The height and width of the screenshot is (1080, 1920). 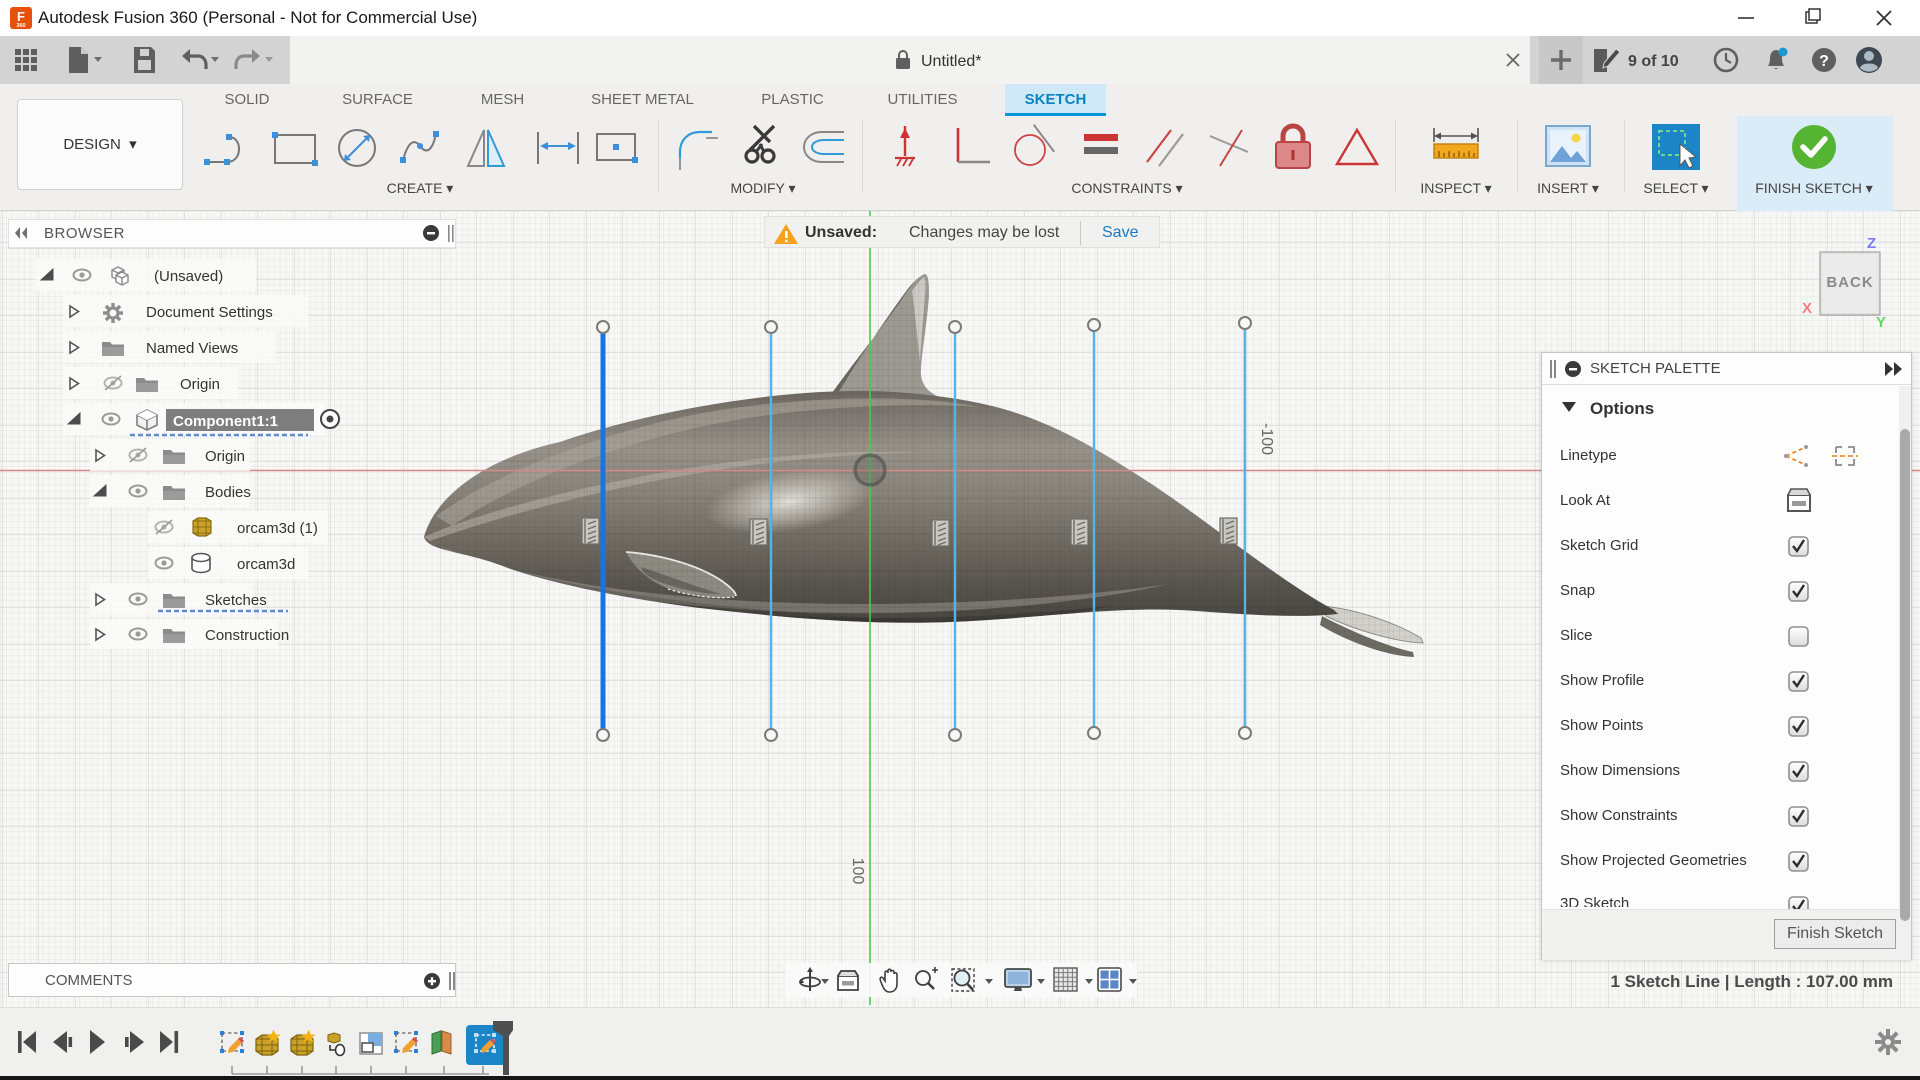 What do you see at coordinates (951, 61) in the screenshot?
I see `svg-text: Untitled*` at bounding box center [951, 61].